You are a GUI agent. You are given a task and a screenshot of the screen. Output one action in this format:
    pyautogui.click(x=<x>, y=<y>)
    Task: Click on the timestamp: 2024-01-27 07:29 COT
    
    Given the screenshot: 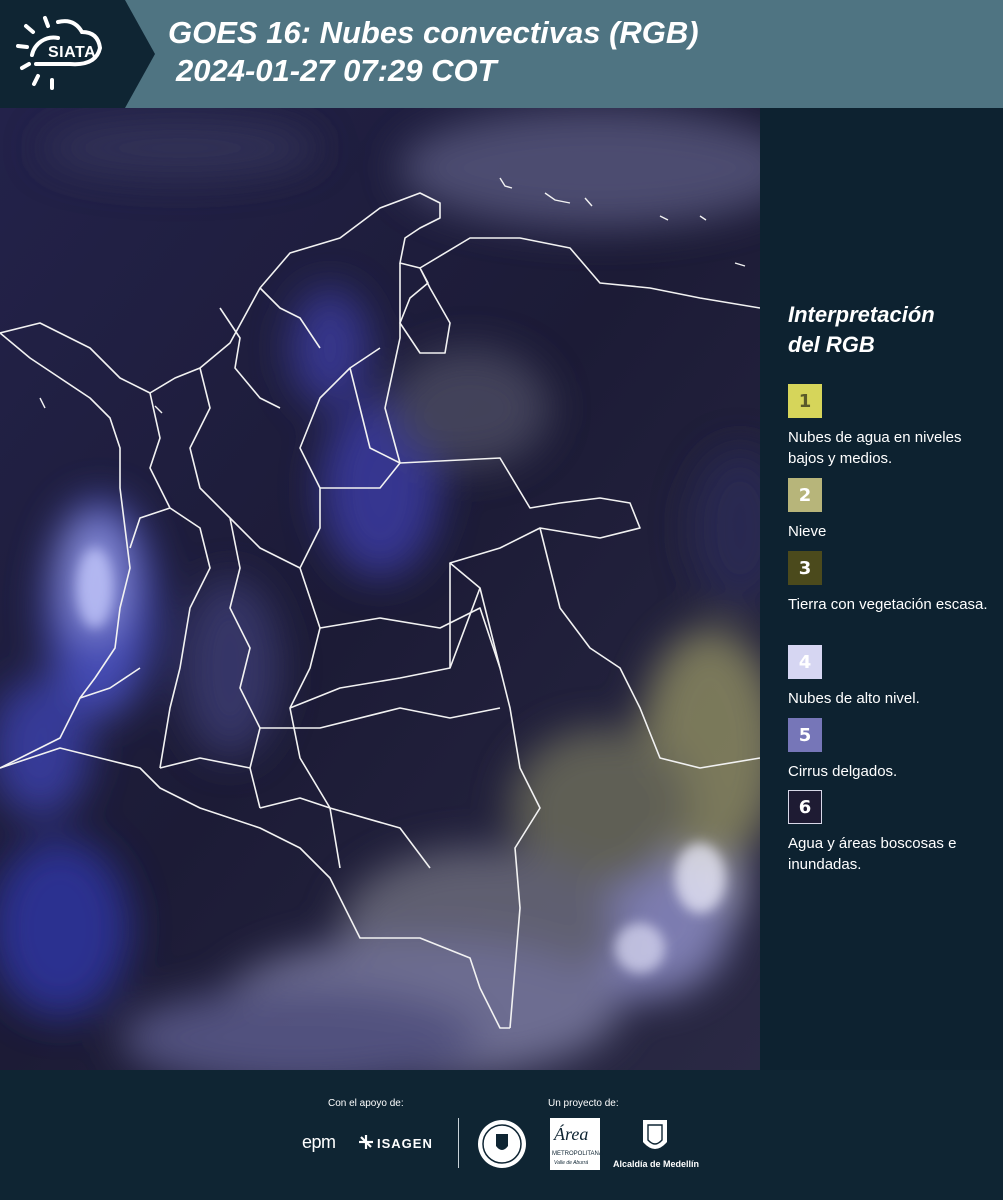 What is the action you would take?
    pyautogui.click(x=336, y=70)
    